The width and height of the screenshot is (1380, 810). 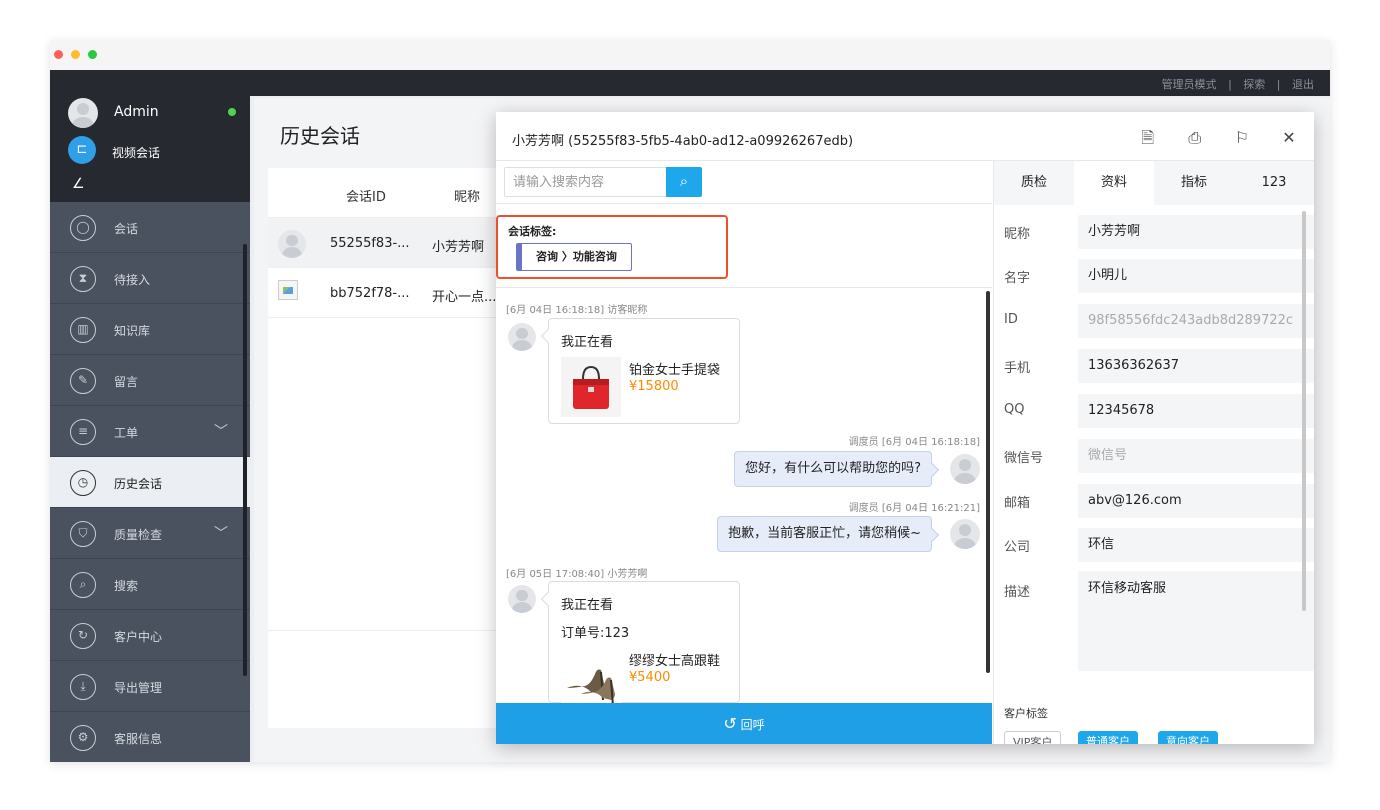 I want to click on customer-tag-intent: 意向客户, so click(x=1188, y=737).